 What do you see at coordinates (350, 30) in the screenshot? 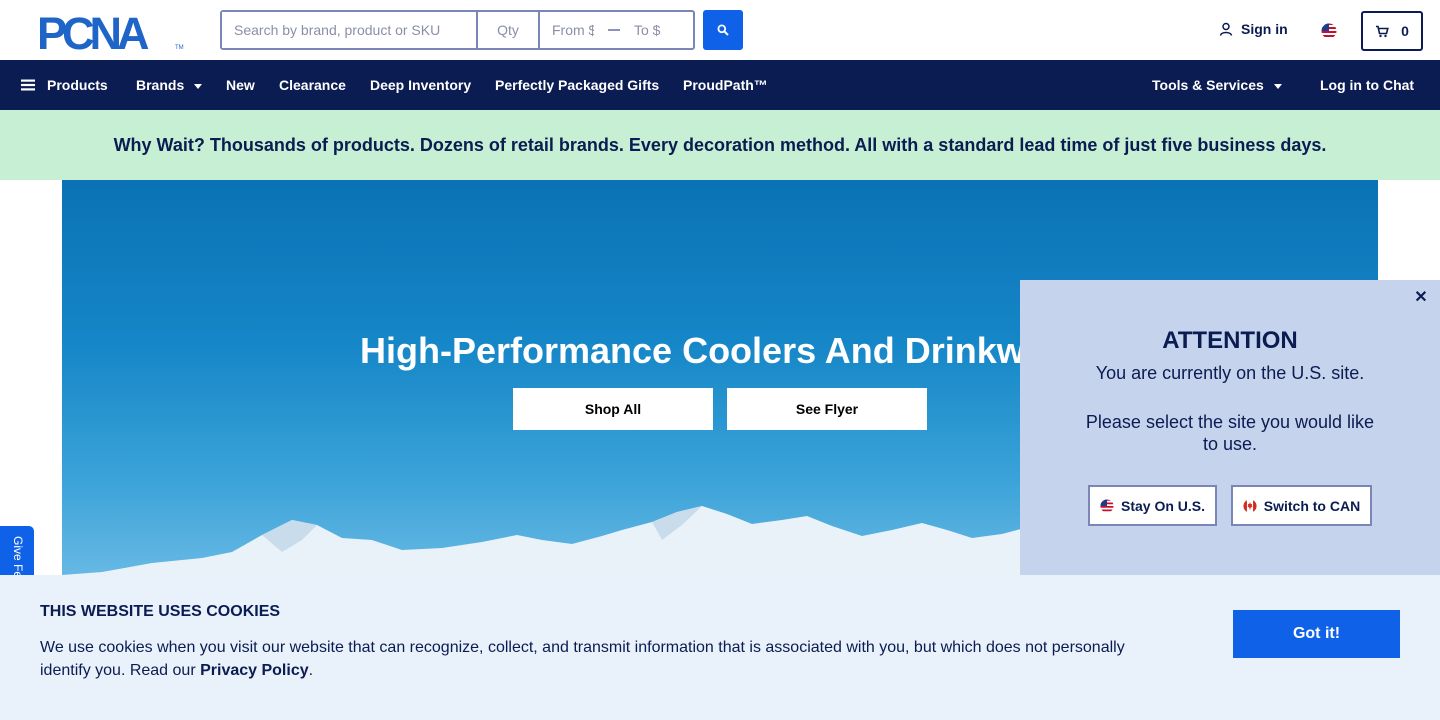
I see `search-input` at bounding box center [350, 30].